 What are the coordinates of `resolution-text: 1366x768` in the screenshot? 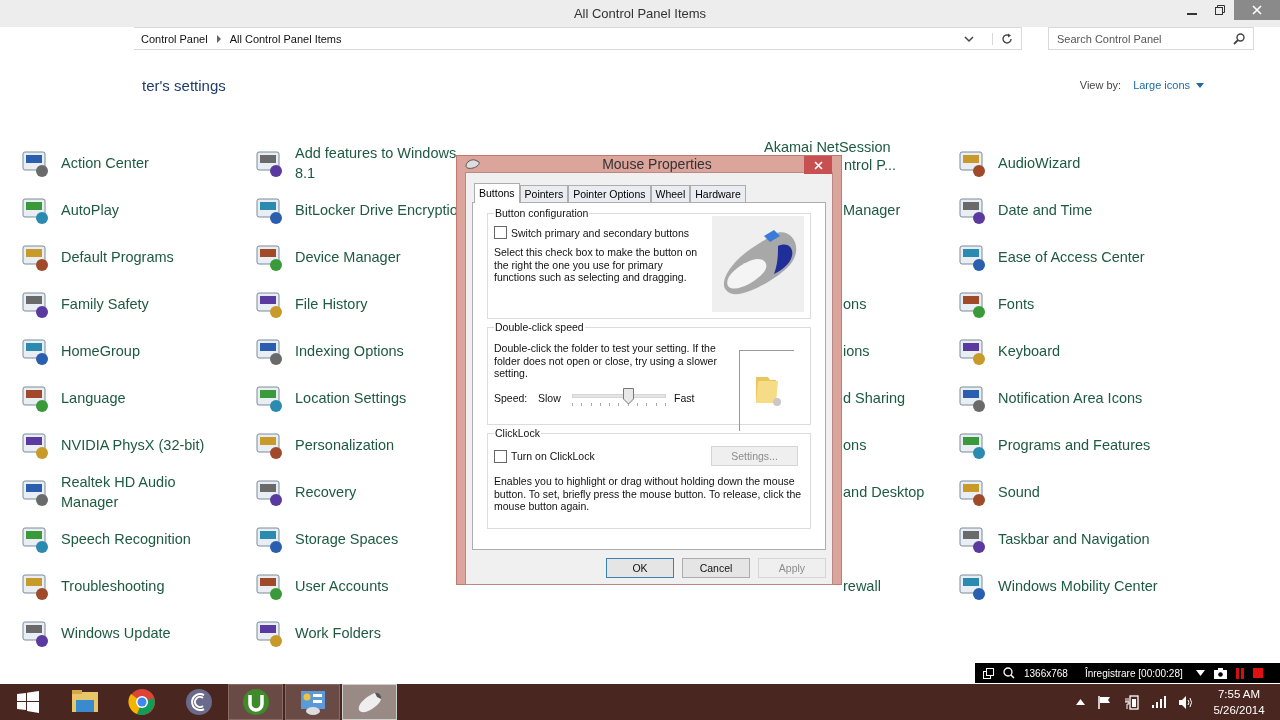 It's located at (1046, 673).